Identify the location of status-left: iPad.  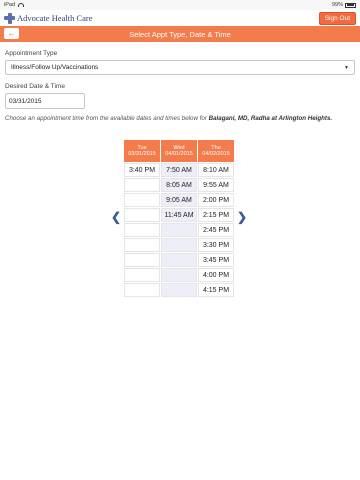
(14, 5).